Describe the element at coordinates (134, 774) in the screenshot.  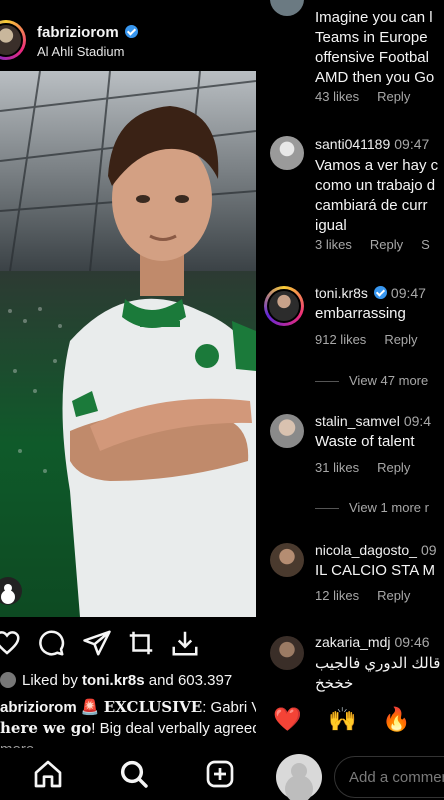
I see `search-icon` at that location.